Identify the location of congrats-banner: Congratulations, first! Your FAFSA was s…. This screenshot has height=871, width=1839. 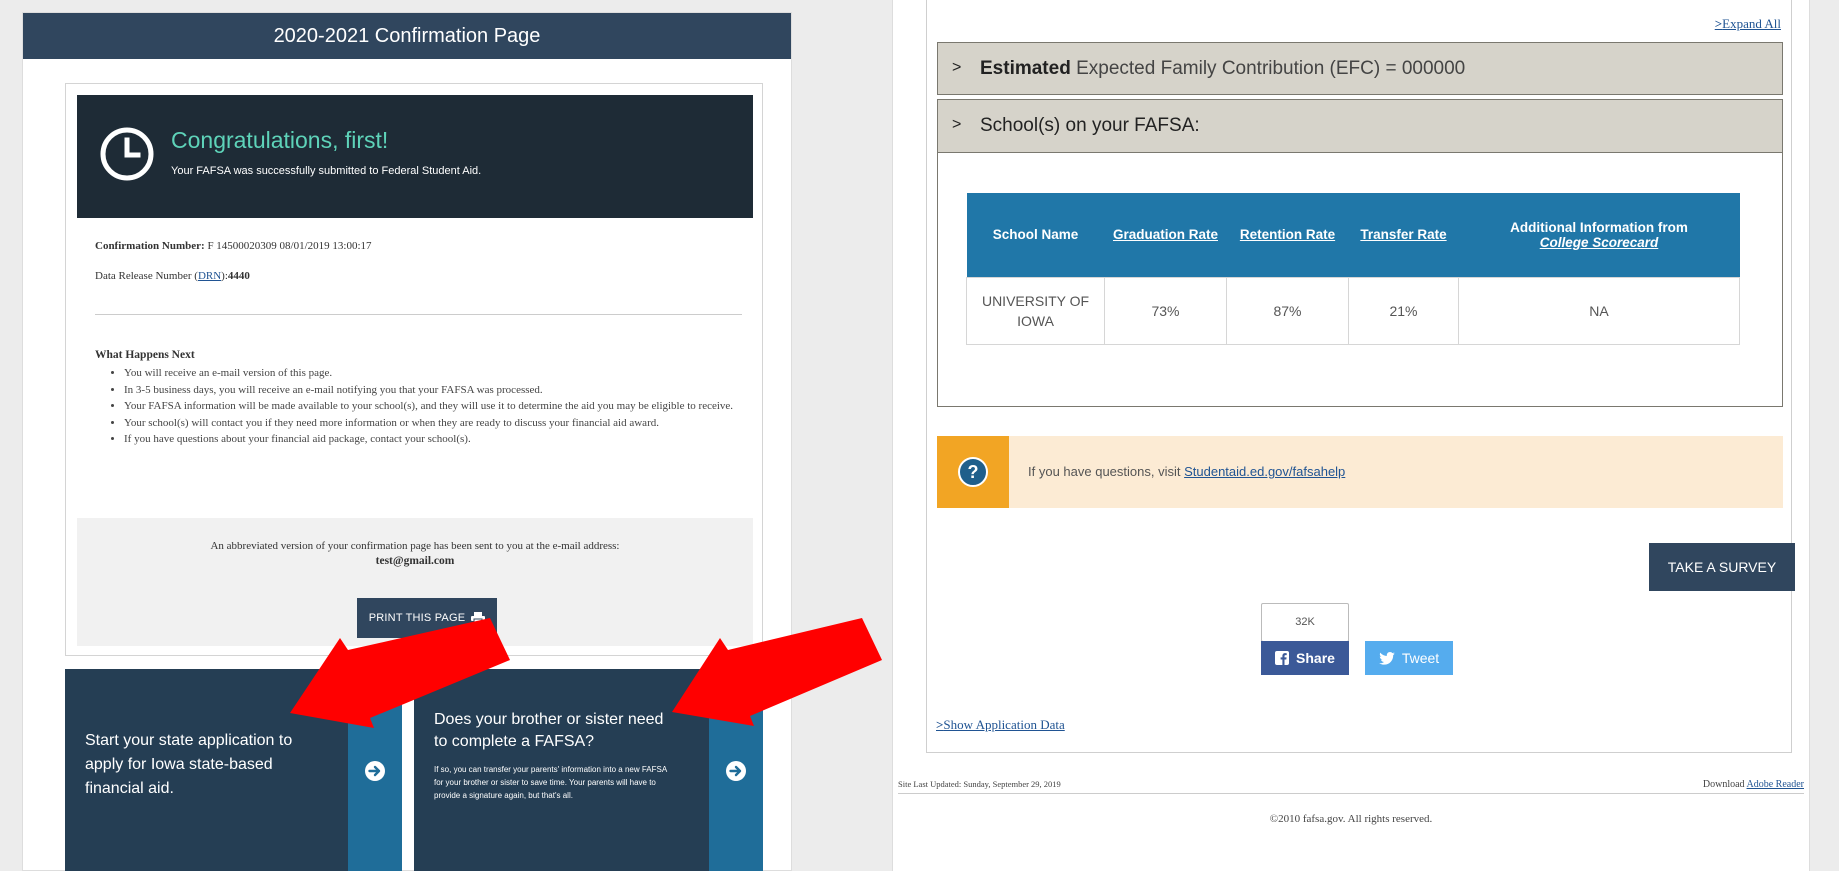
(415, 156).